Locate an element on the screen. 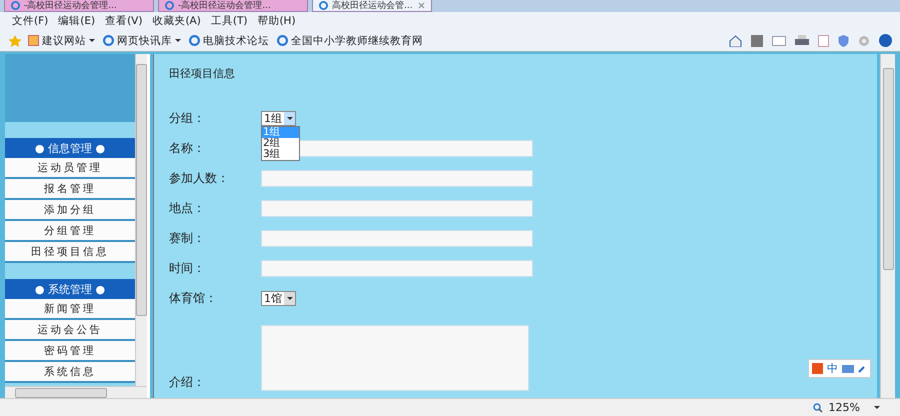  dropdown-option: 2组 is located at coordinates (280, 143).